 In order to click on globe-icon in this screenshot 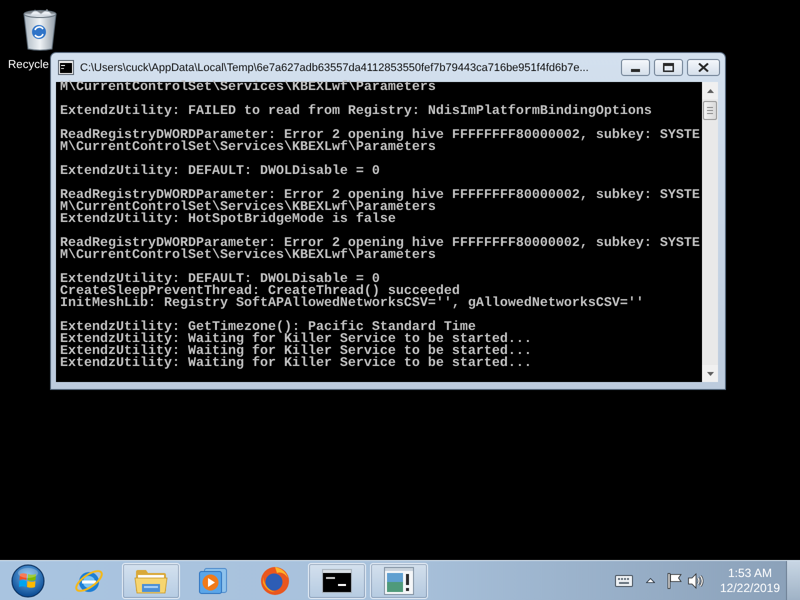, I will do `click(275, 580)`.